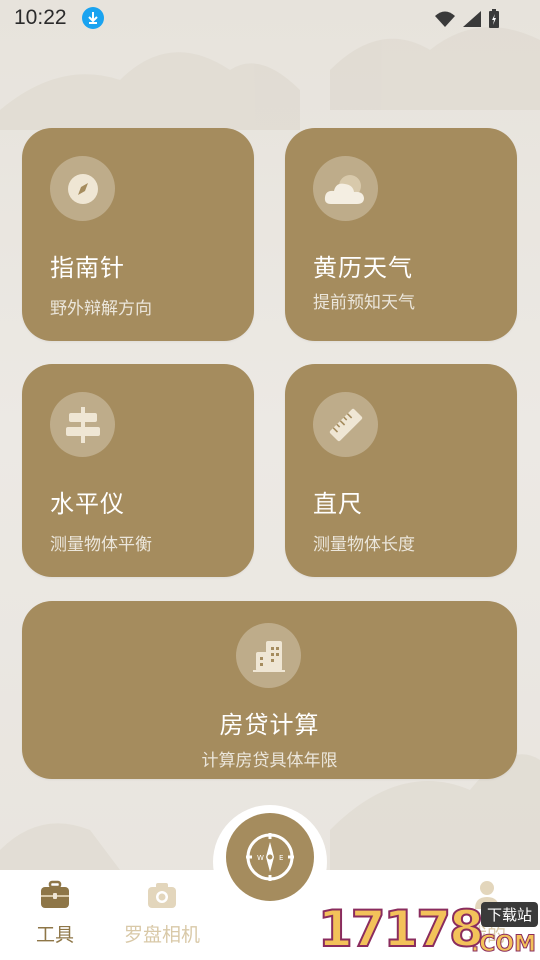  I want to click on wifi-icon, so click(445, 19).